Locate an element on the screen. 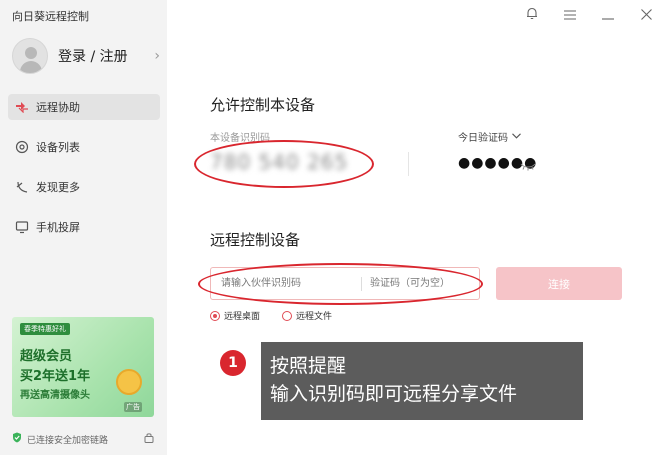 This screenshot has height=455, width=665. discover-icon is located at coordinates (22, 187).